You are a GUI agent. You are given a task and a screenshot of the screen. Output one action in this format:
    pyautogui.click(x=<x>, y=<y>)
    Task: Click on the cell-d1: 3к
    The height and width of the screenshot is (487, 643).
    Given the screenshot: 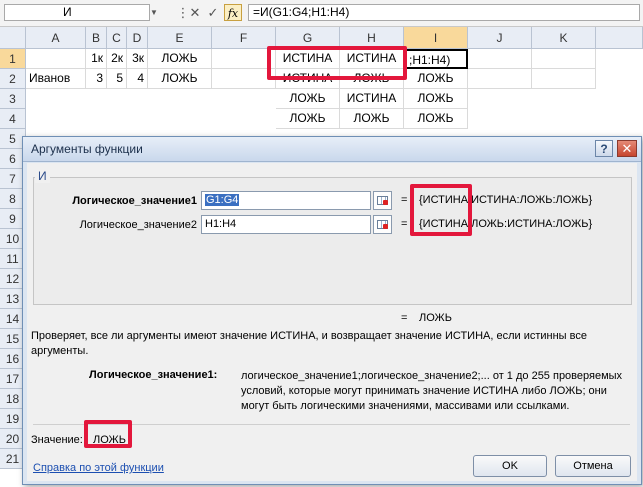 What is the action you would take?
    pyautogui.click(x=137, y=59)
    